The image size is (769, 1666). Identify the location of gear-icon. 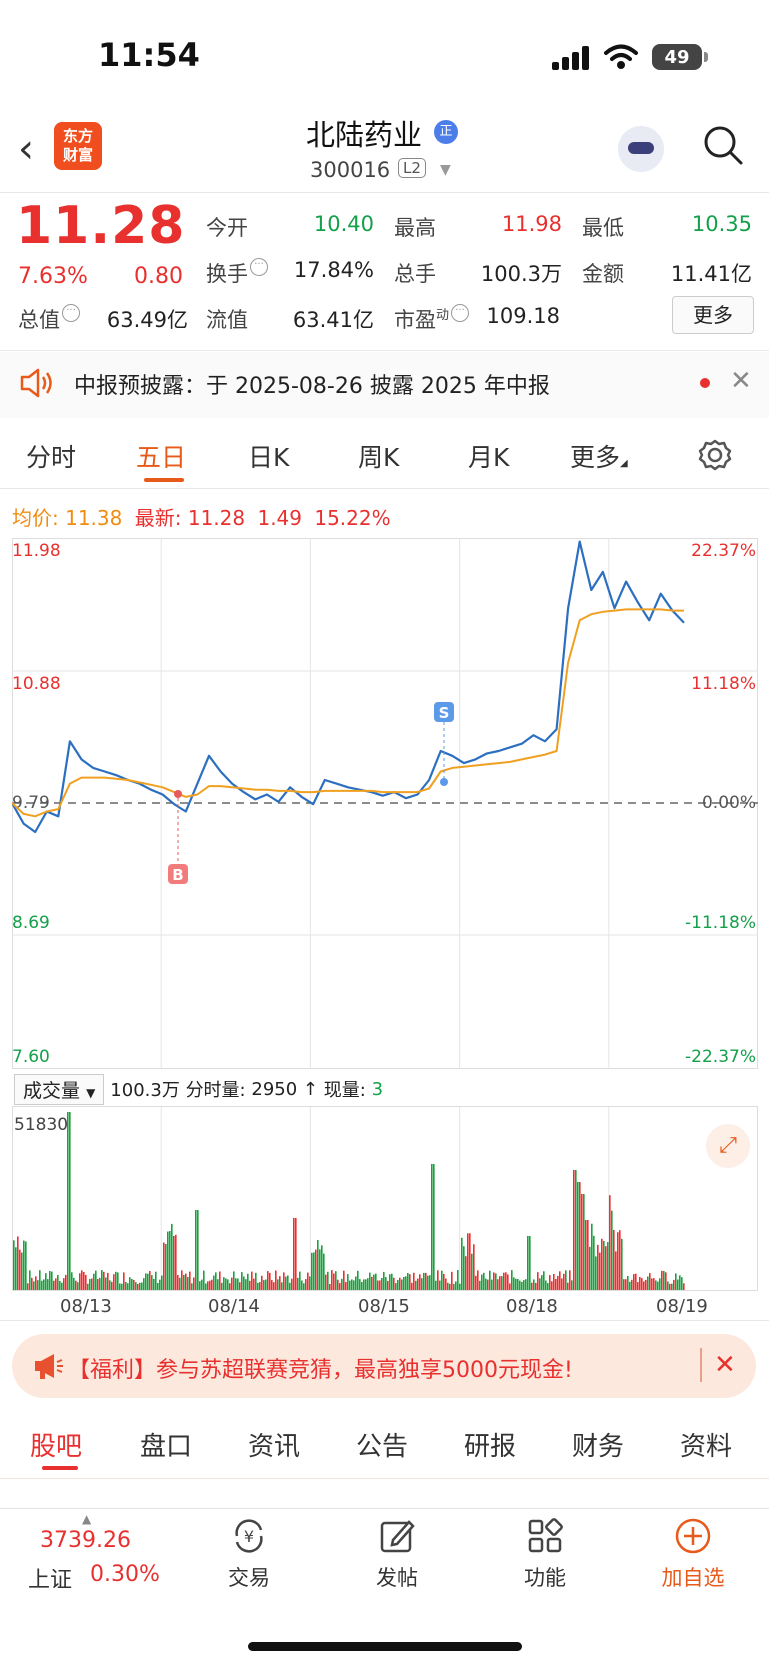
(715, 455).